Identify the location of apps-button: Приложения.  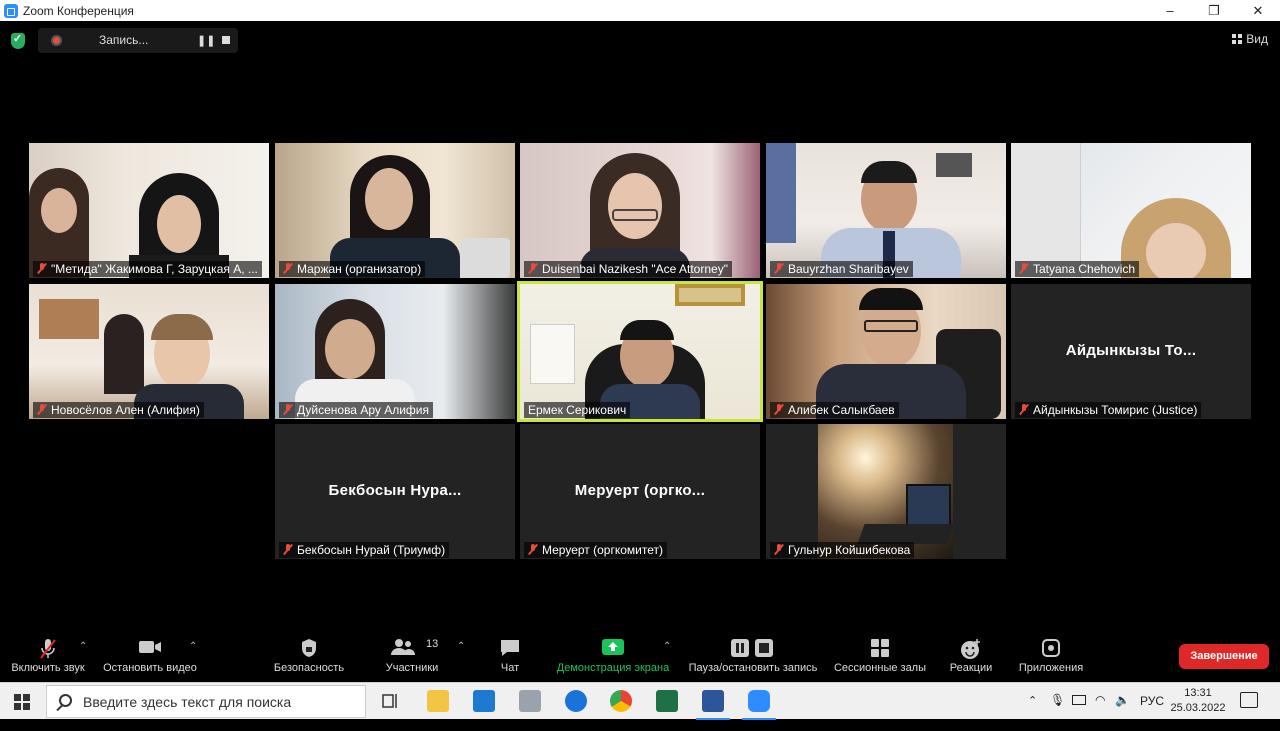
(1051, 654).